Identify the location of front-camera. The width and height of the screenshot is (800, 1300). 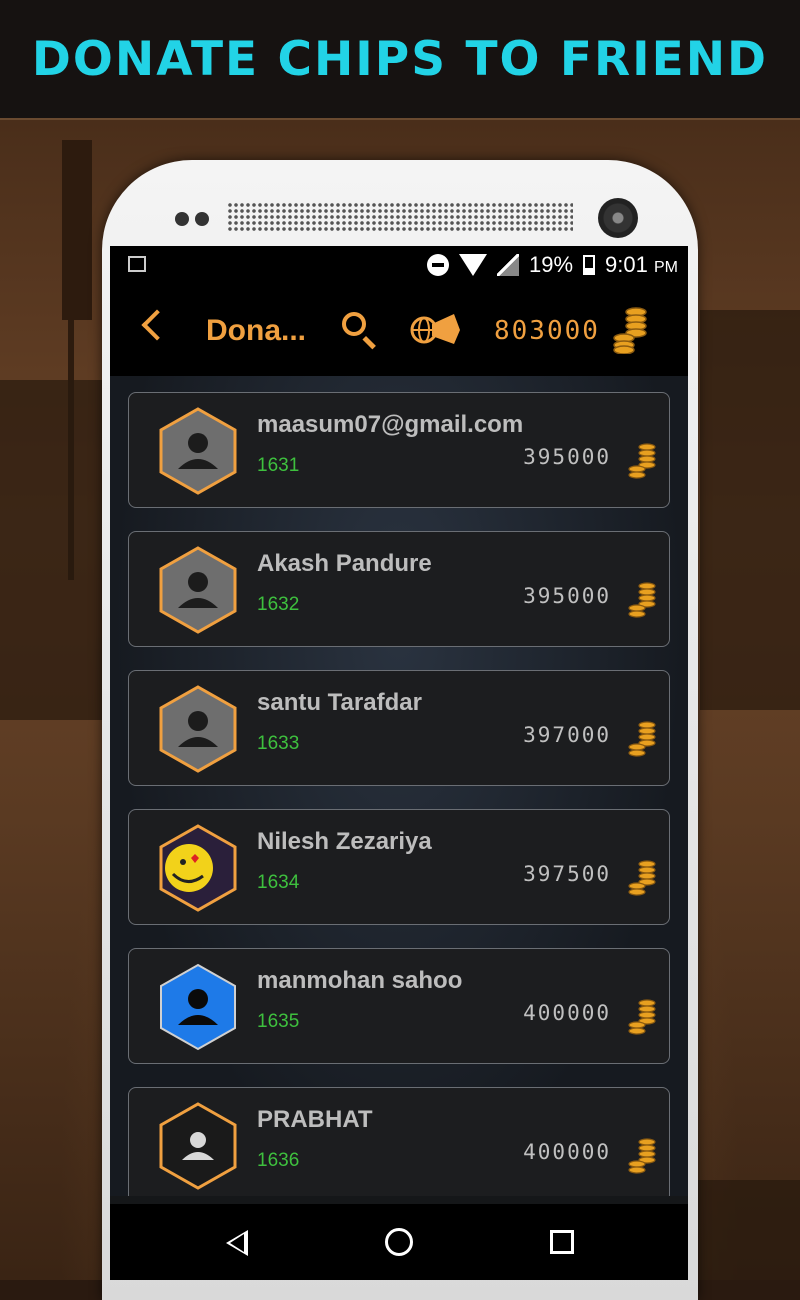
(618, 218).